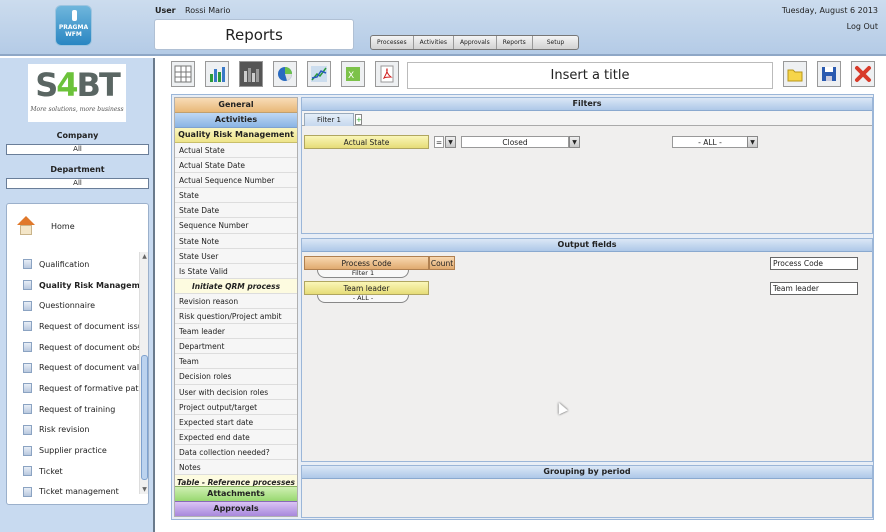 The width and height of the screenshot is (886, 532). I want to click on attachments-section-header: Attachments, so click(236, 493).